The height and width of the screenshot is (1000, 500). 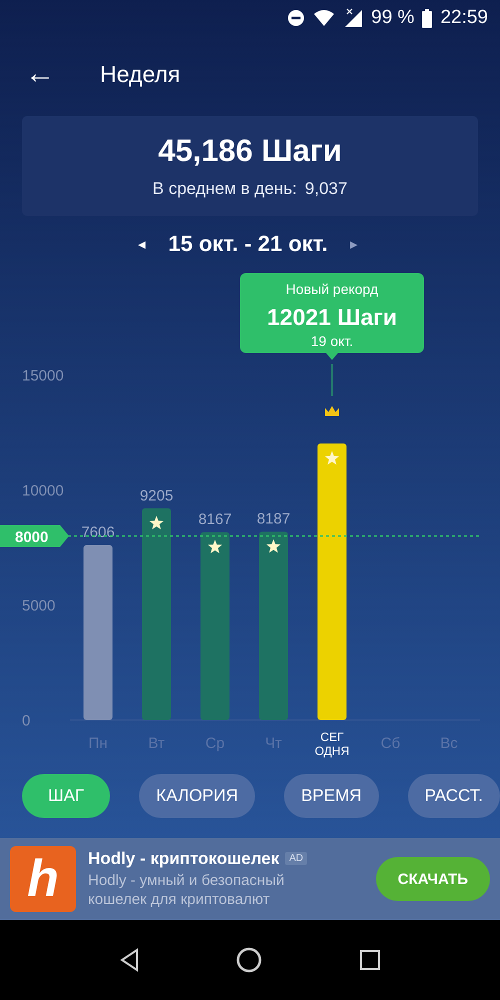 I want to click on average-label: В среднем в день:, so click(x=224, y=189).